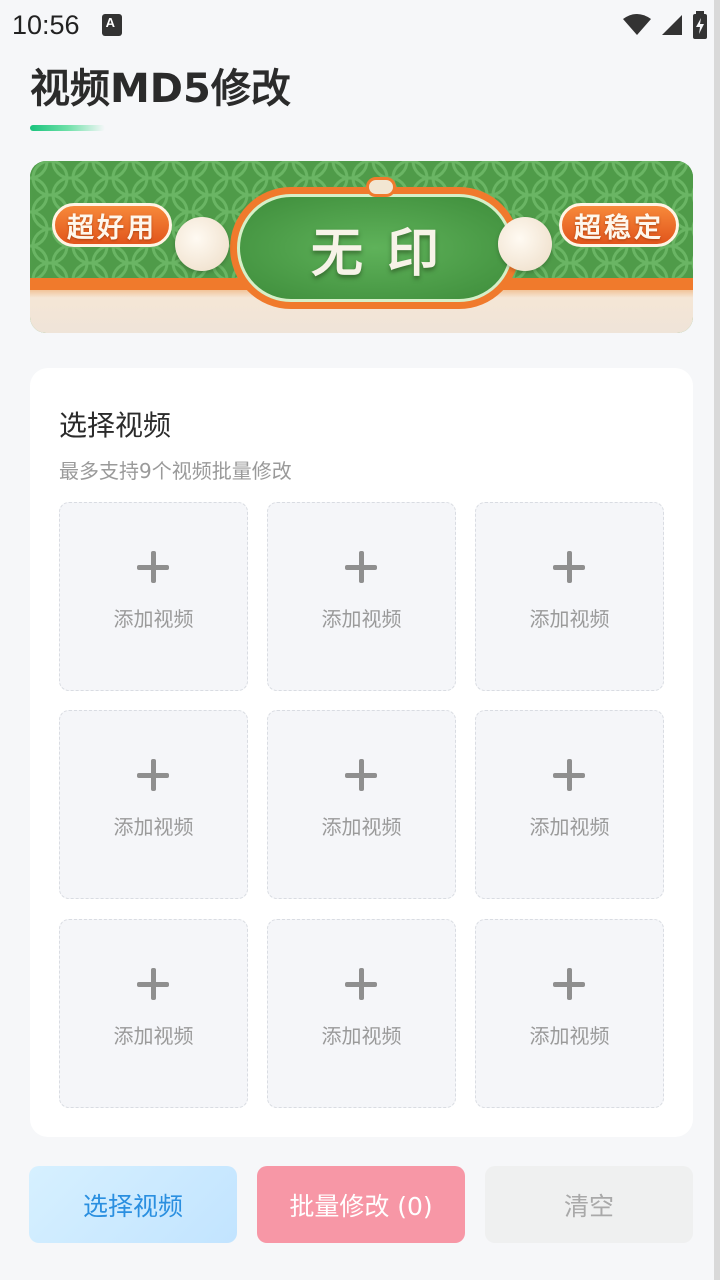  I want to click on select-video-button: 选择视频, so click(133, 1204).